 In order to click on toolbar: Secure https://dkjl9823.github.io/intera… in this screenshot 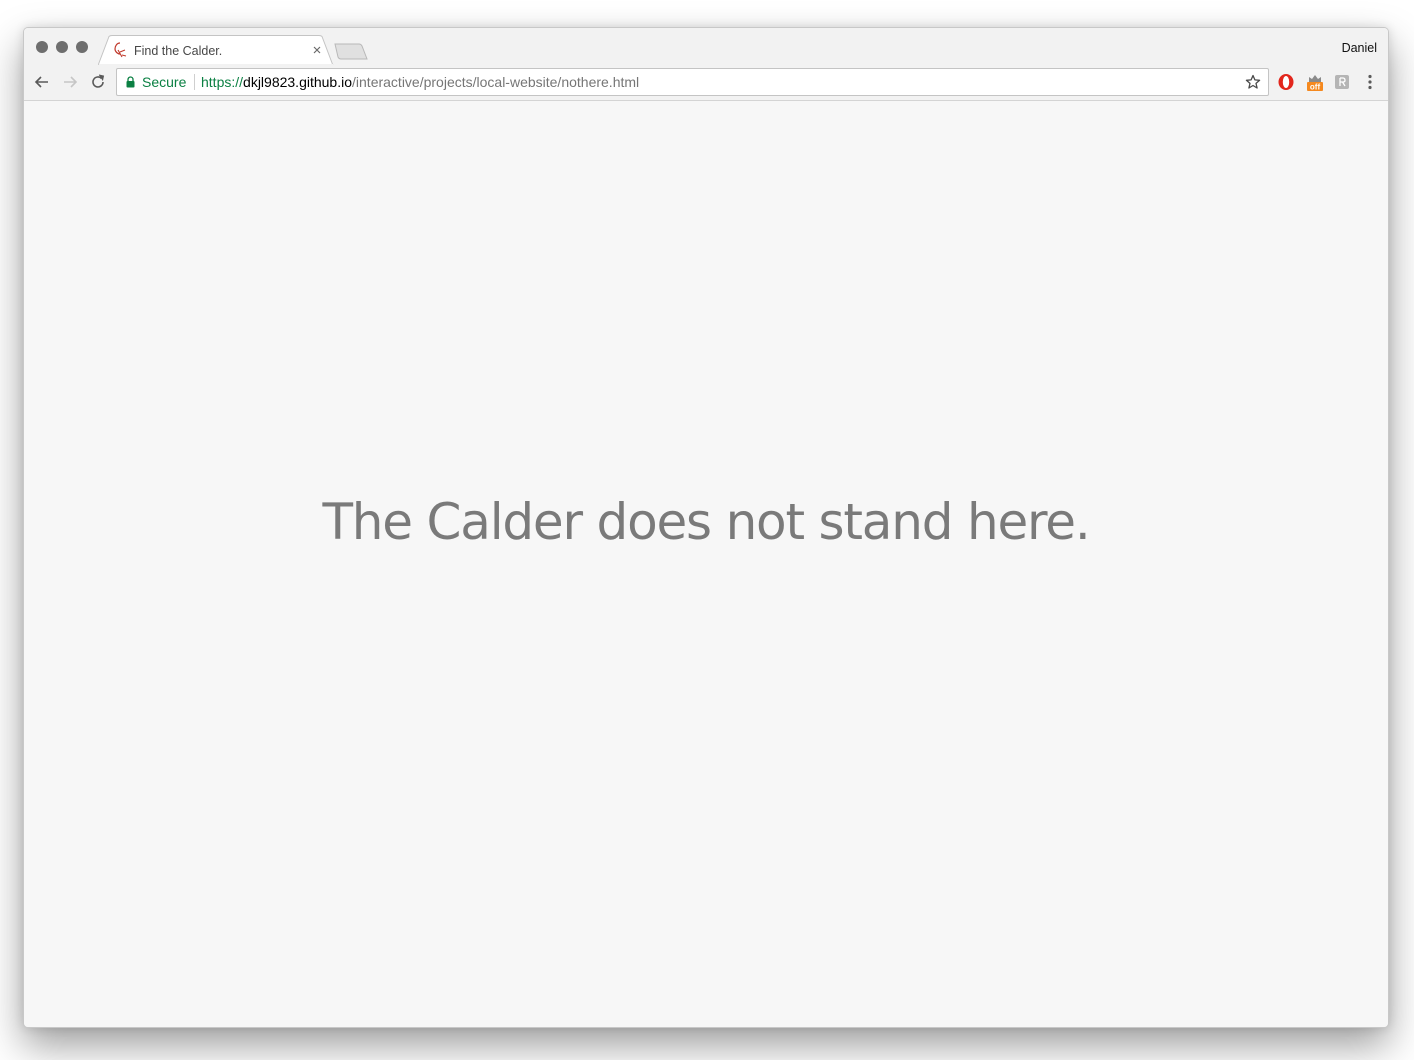, I will do `click(706, 83)`.